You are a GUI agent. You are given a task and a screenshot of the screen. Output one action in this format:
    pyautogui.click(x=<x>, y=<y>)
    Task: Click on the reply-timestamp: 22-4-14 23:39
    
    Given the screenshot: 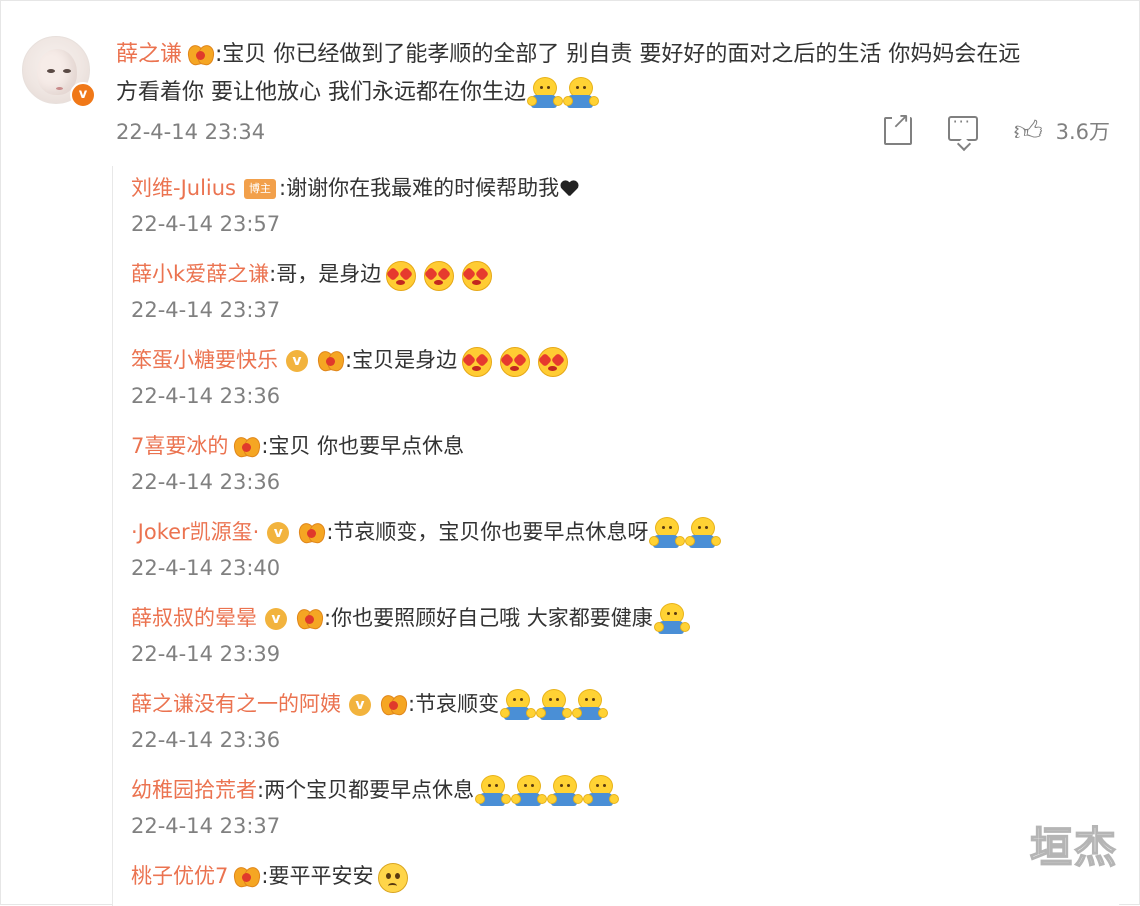 What is the action you would take?
    pyautogui.click(x=206, y=654)
    